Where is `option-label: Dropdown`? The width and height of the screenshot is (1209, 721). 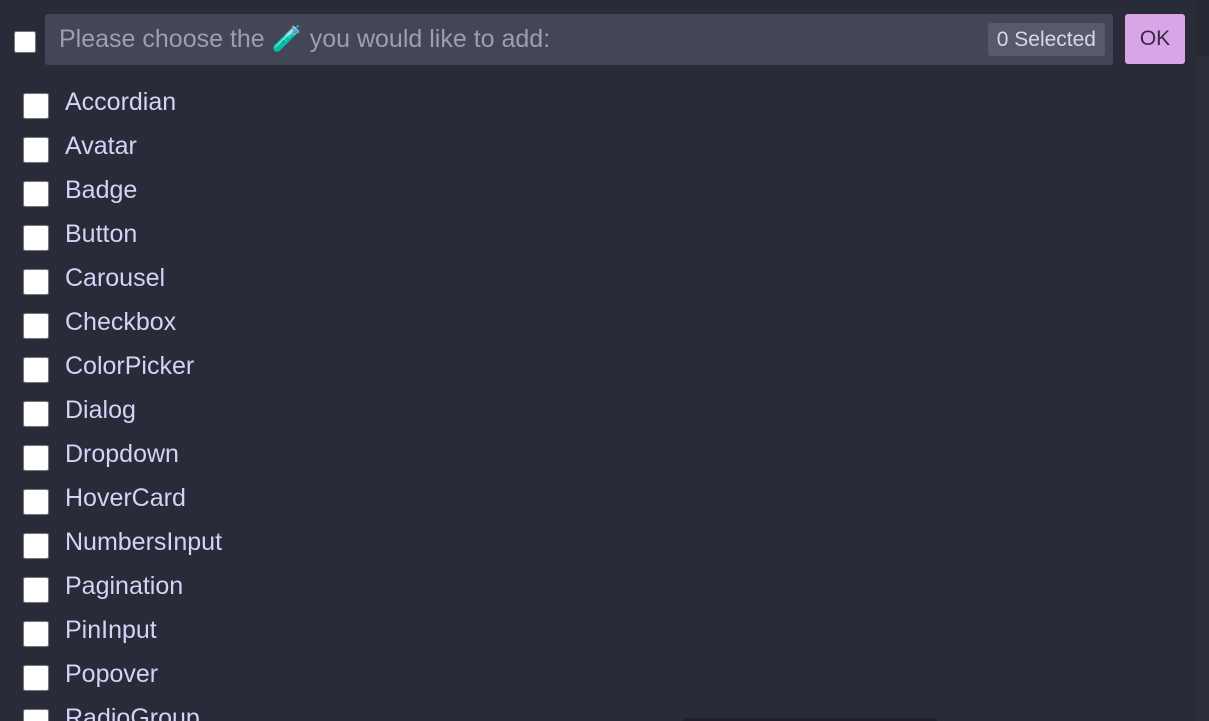 option-label: Dropdown is located at coordinates (122, 454).